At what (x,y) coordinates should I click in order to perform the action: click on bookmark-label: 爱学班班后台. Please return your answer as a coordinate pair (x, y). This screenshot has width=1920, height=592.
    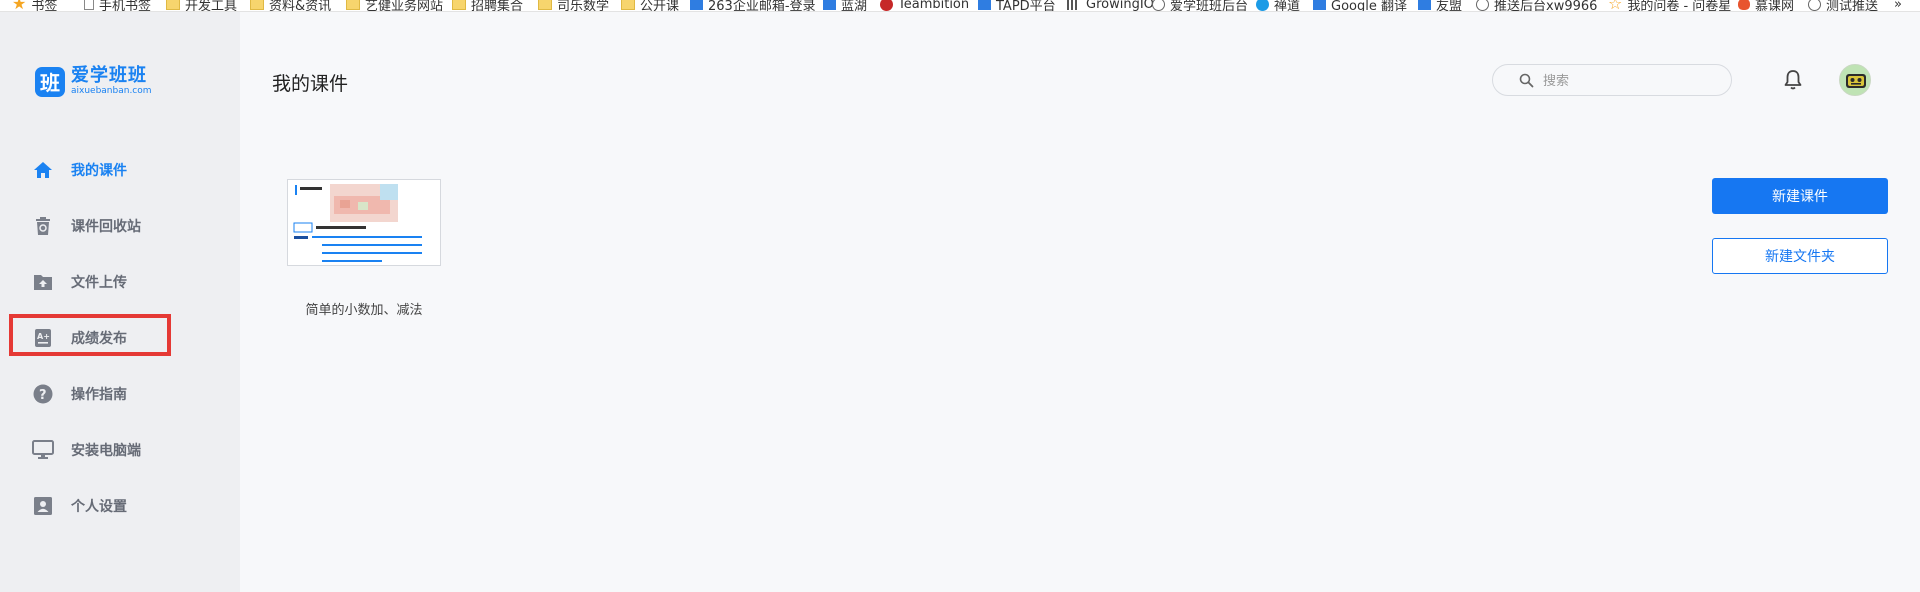
    Looking at the image, I should click on (1209, 6).